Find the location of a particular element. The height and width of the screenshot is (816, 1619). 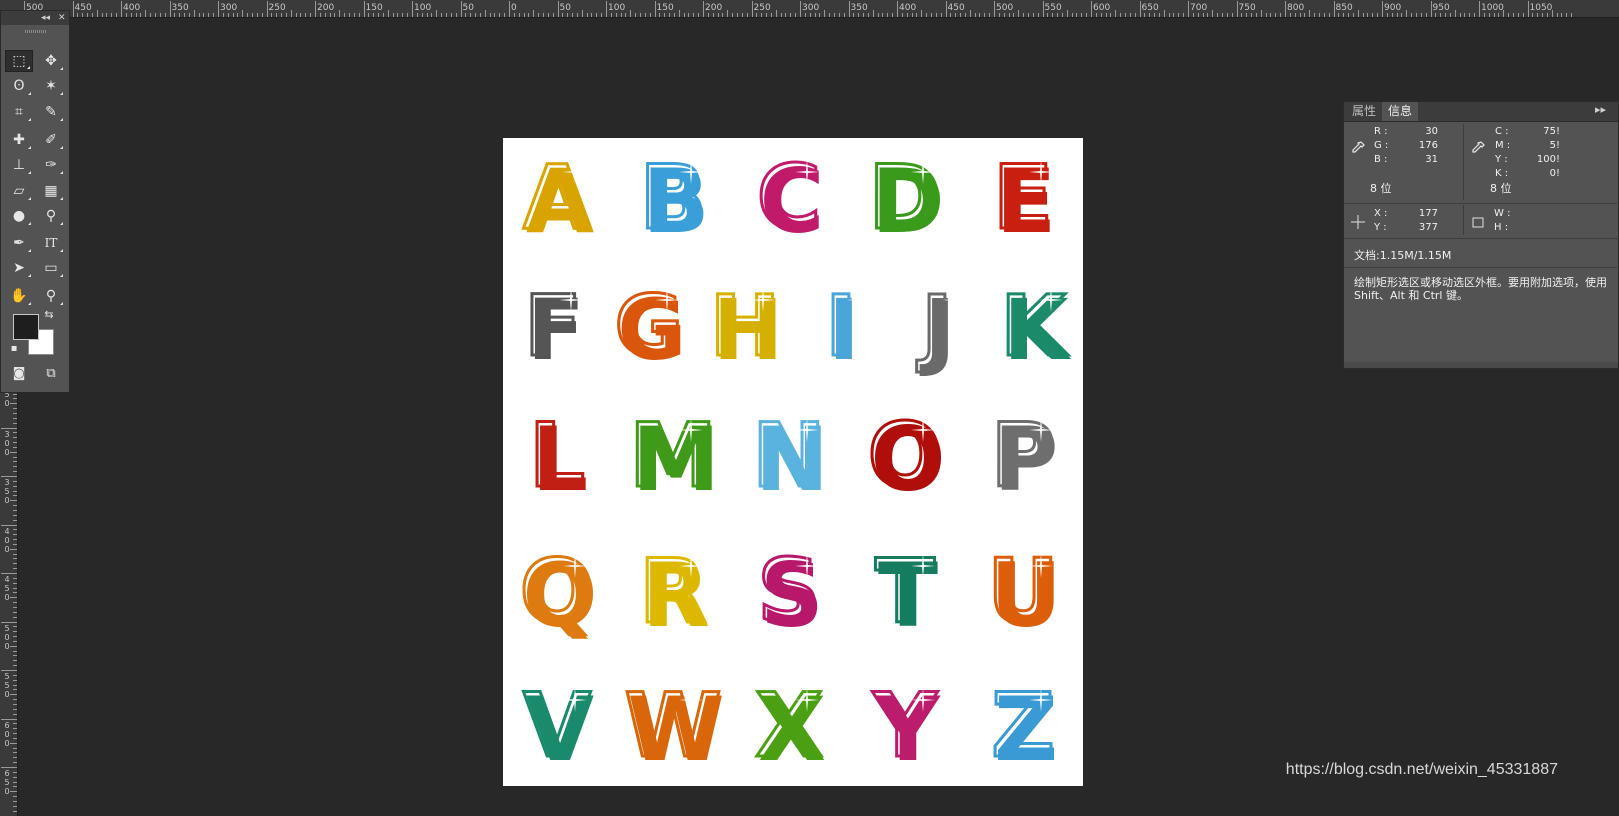

crop-tool: ⌗ is located at coordinates (19, 112).